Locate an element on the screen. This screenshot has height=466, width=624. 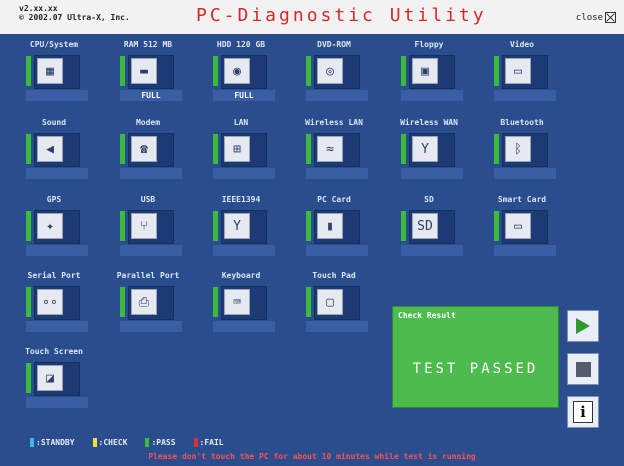
device-touch-pad: Touch Pad ▢ is located at coordinates (347, 306).